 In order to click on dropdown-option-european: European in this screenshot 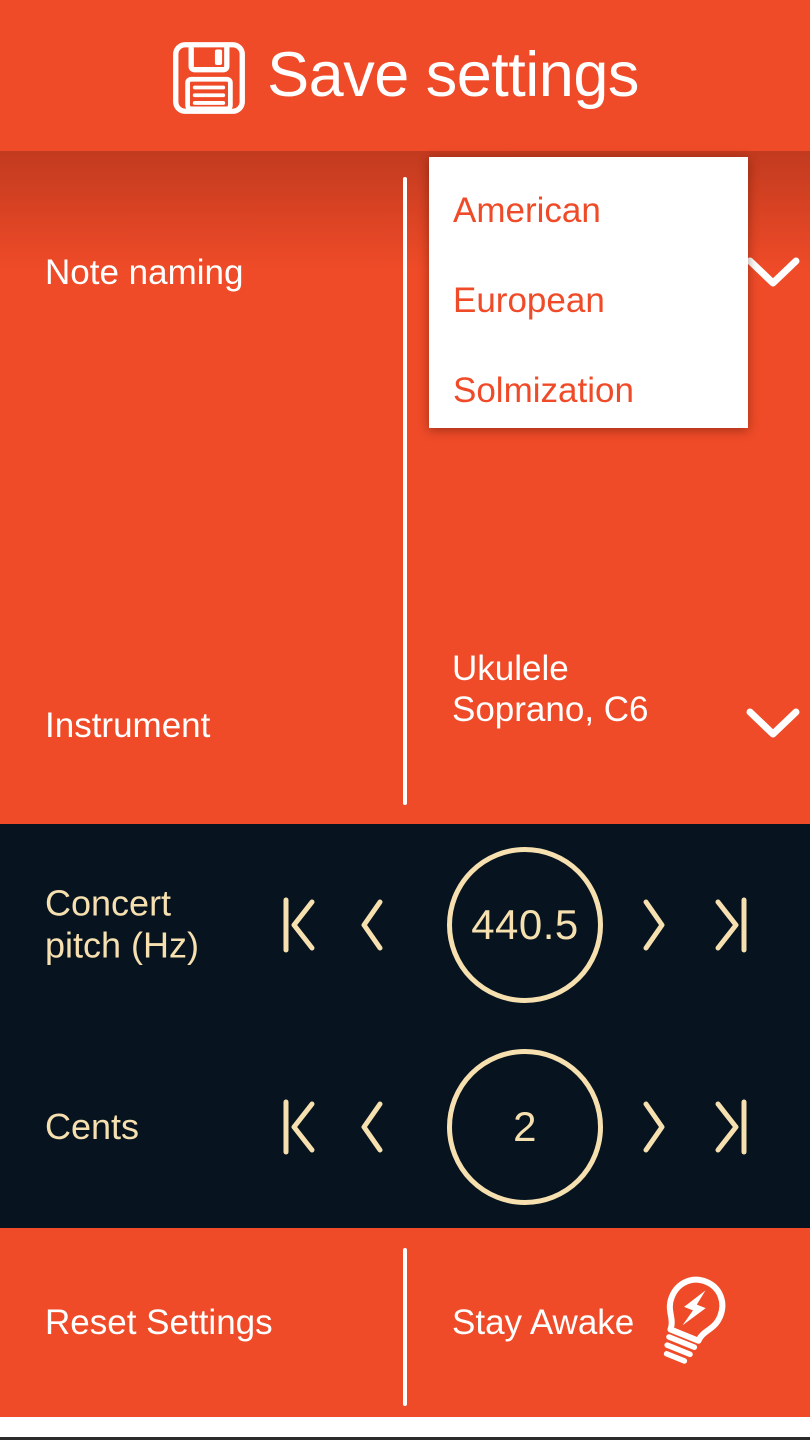, I will do `click(588, 300)`.